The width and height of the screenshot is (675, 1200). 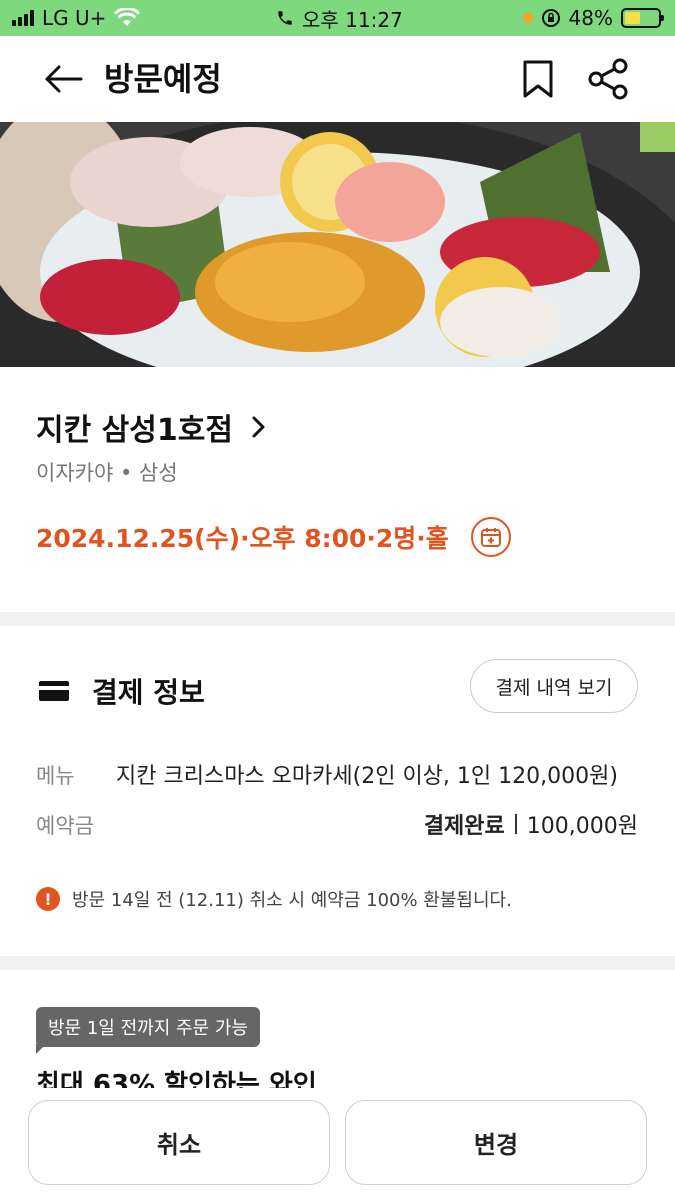 I want to click on reservation-row: 2024.12.25(수)·오후 8:00·2명·홀, so click(x=273, y=537).